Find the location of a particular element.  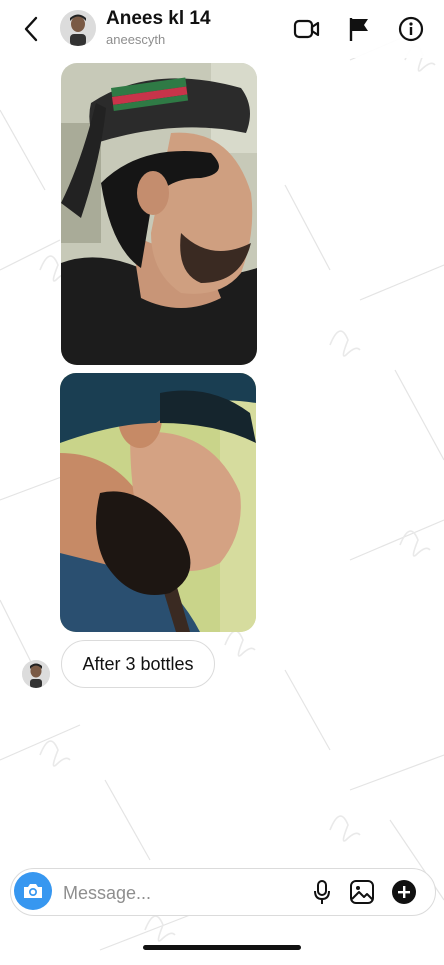

info-button is located at coordinates (411, 29).